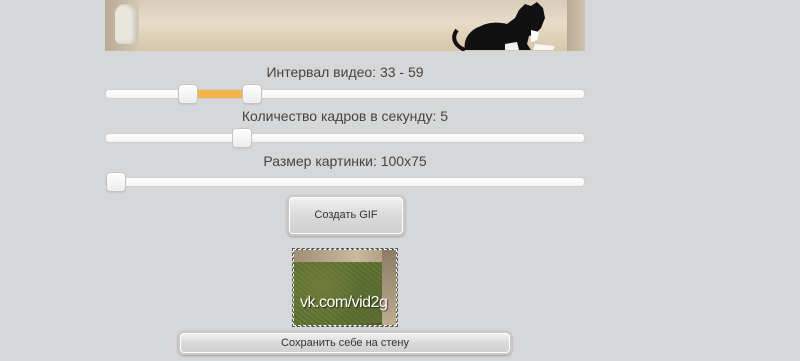  What do you see at coordinates (345, 138) in the screenshot?
I see `fps-slider` at bounding box center [345, 138].